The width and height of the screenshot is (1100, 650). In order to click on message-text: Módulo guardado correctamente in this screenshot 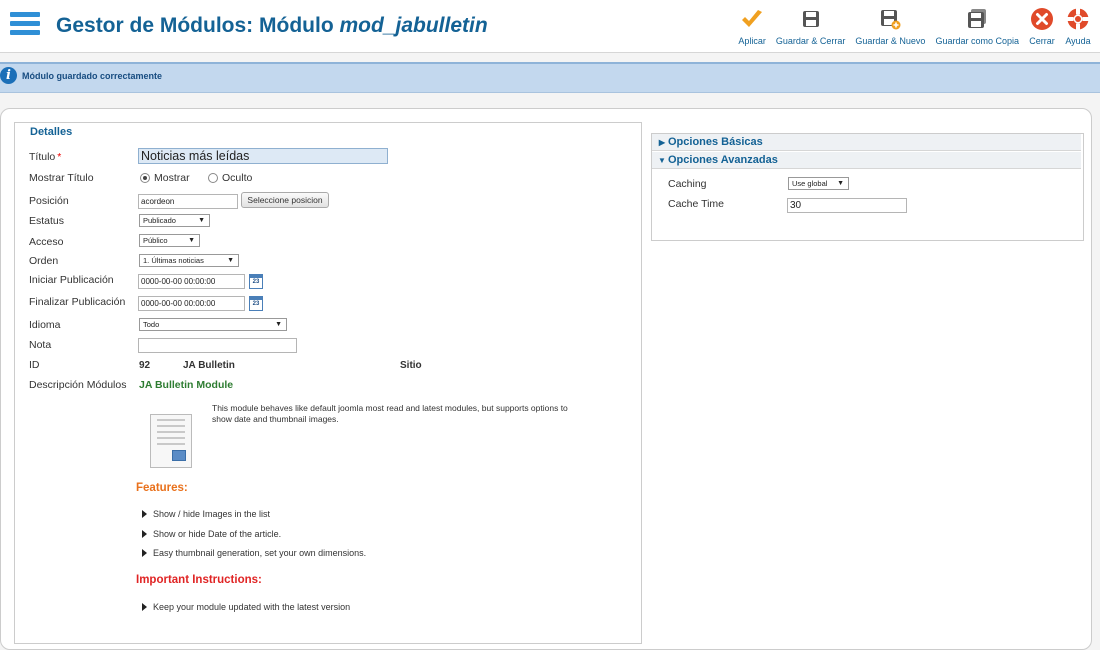, I will do `click(92, 76)`.